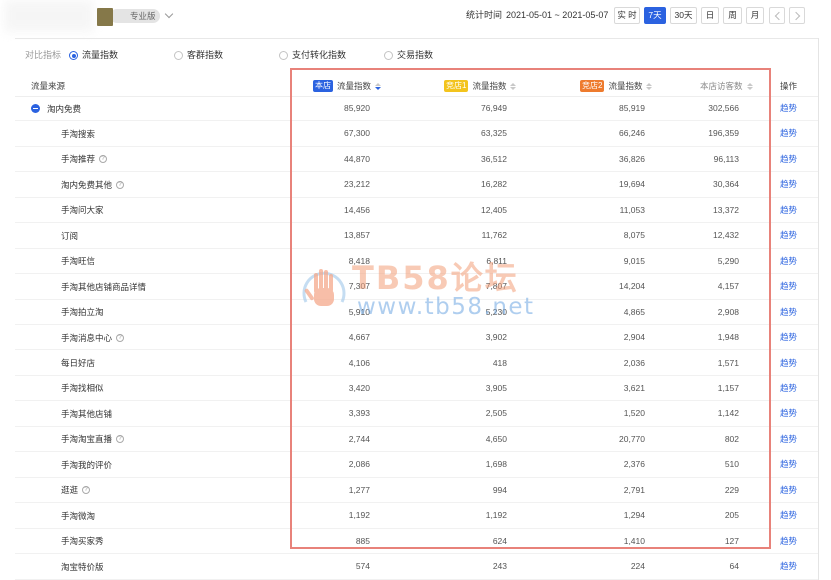  I want to click on column-header-rival1-traffic-index: 竞店1 流量指数, so click(480, 86).